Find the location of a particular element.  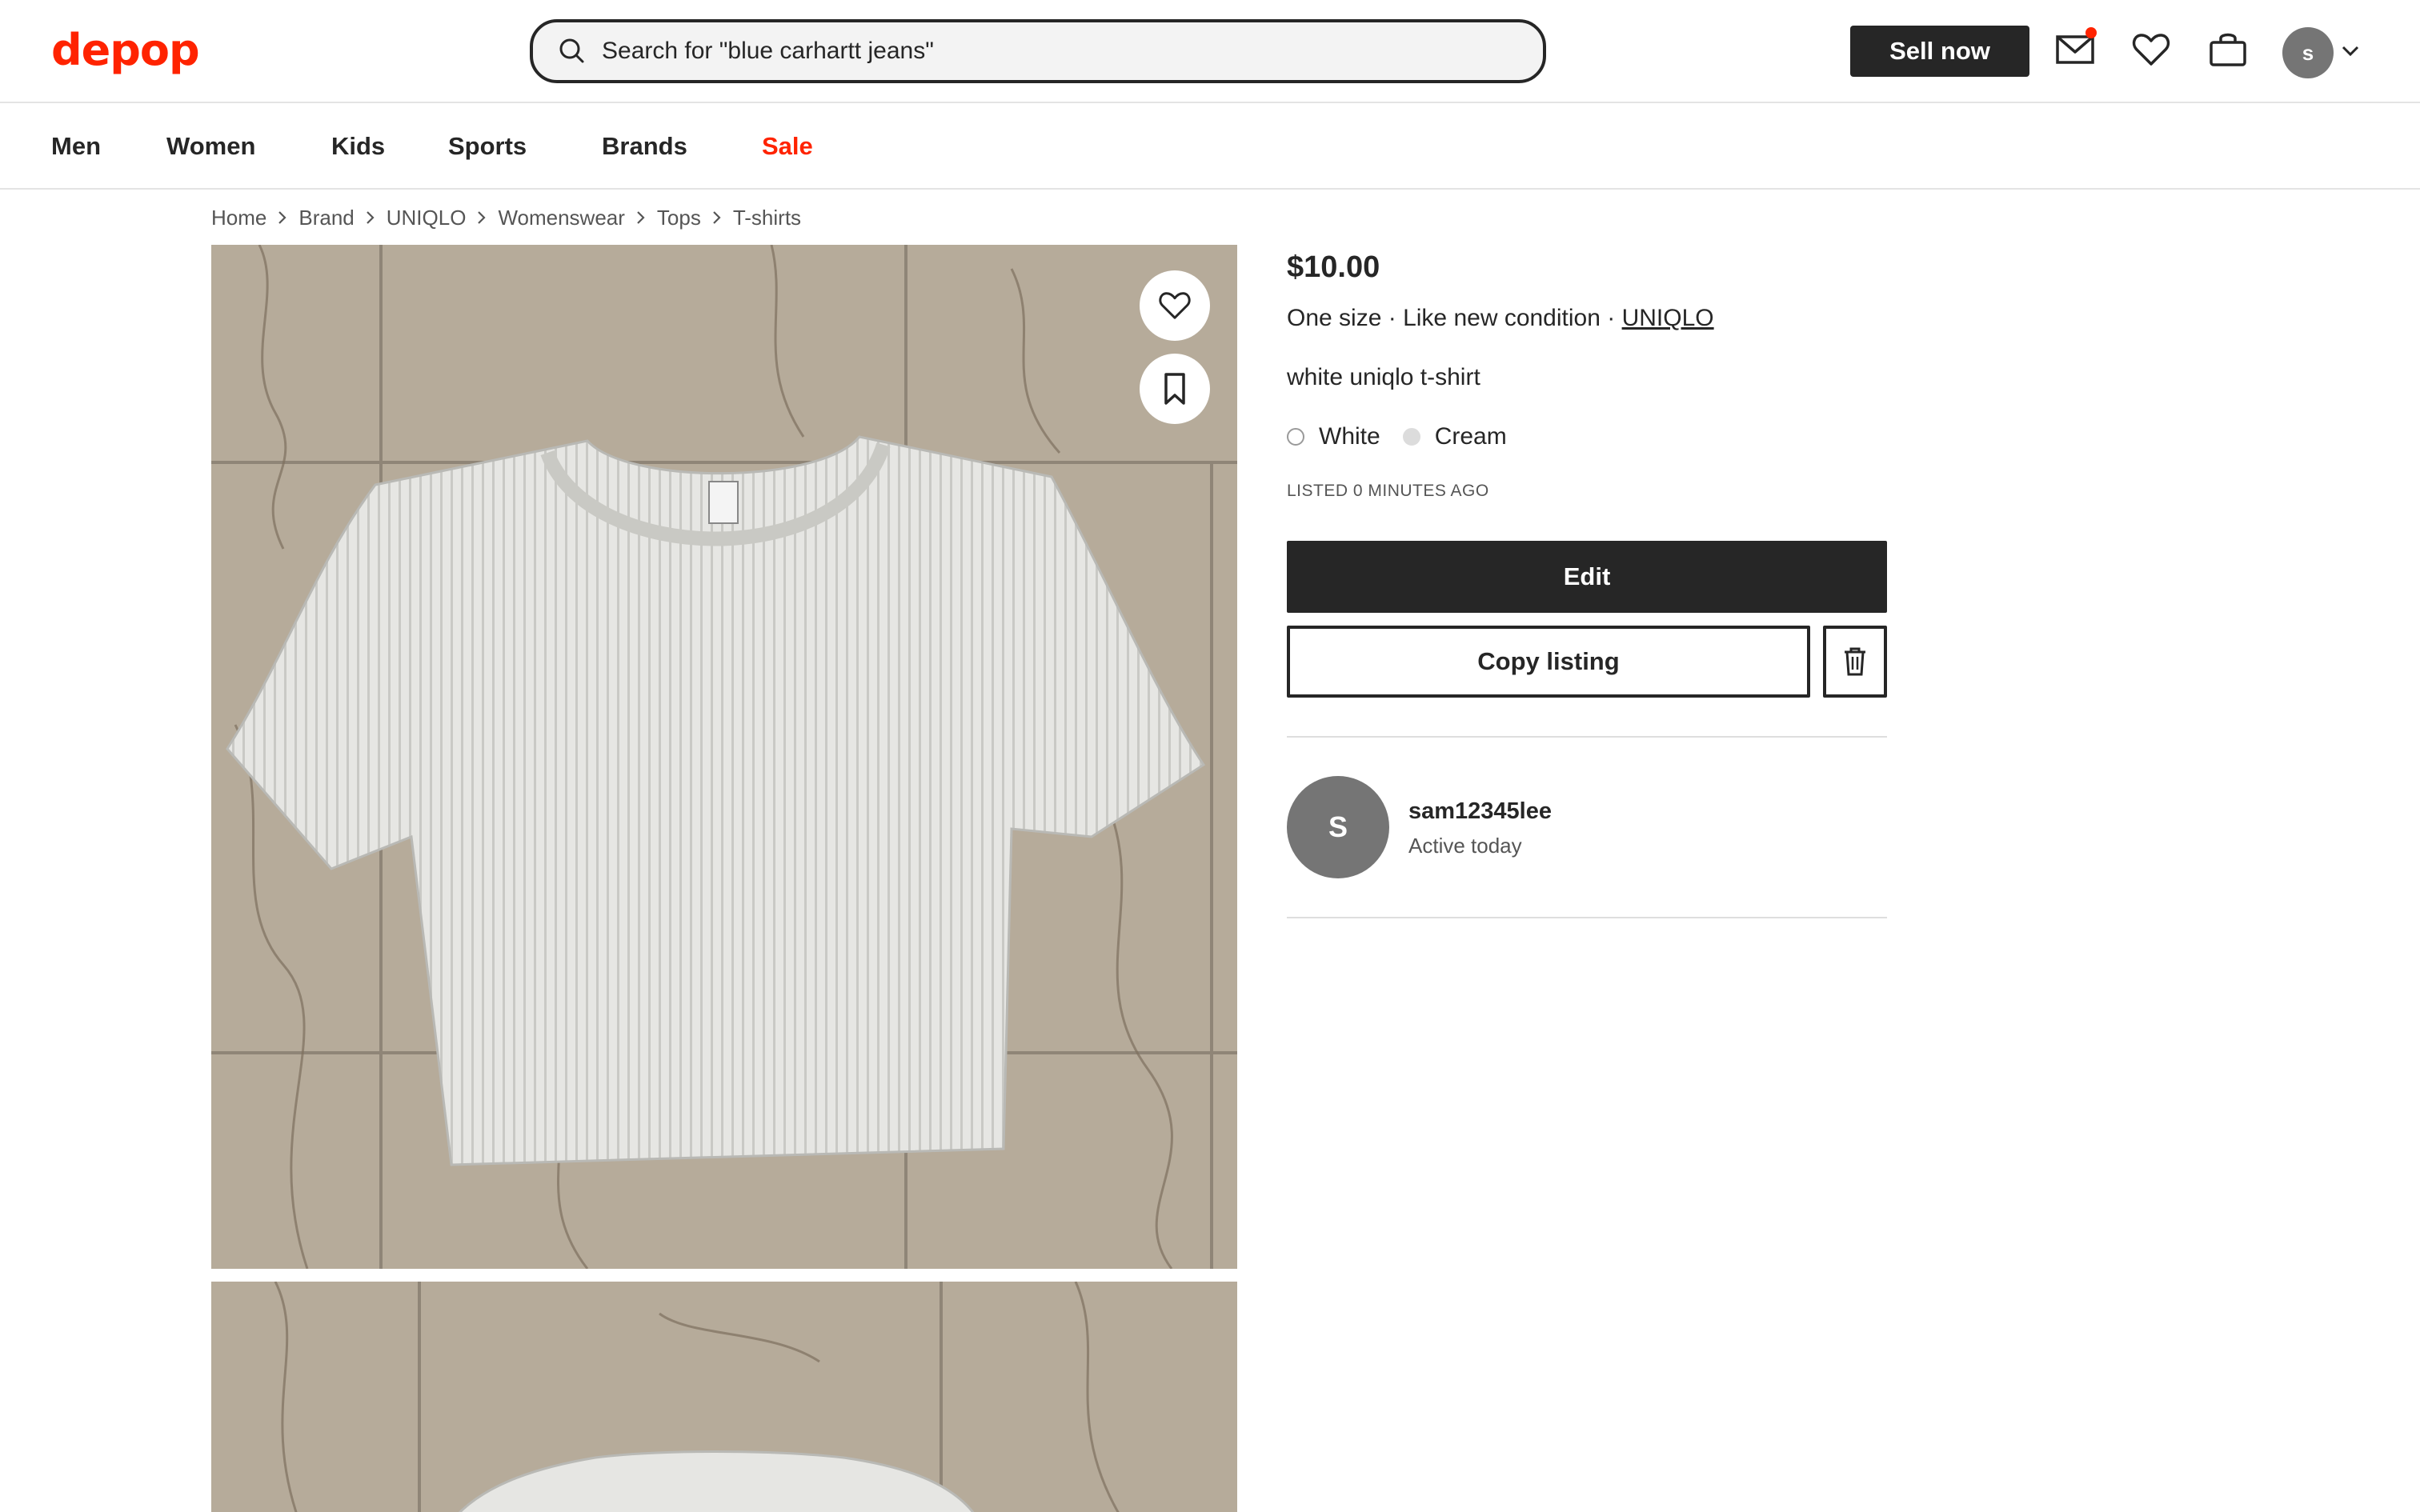

search-bar is located at coordinates (1038, 51).